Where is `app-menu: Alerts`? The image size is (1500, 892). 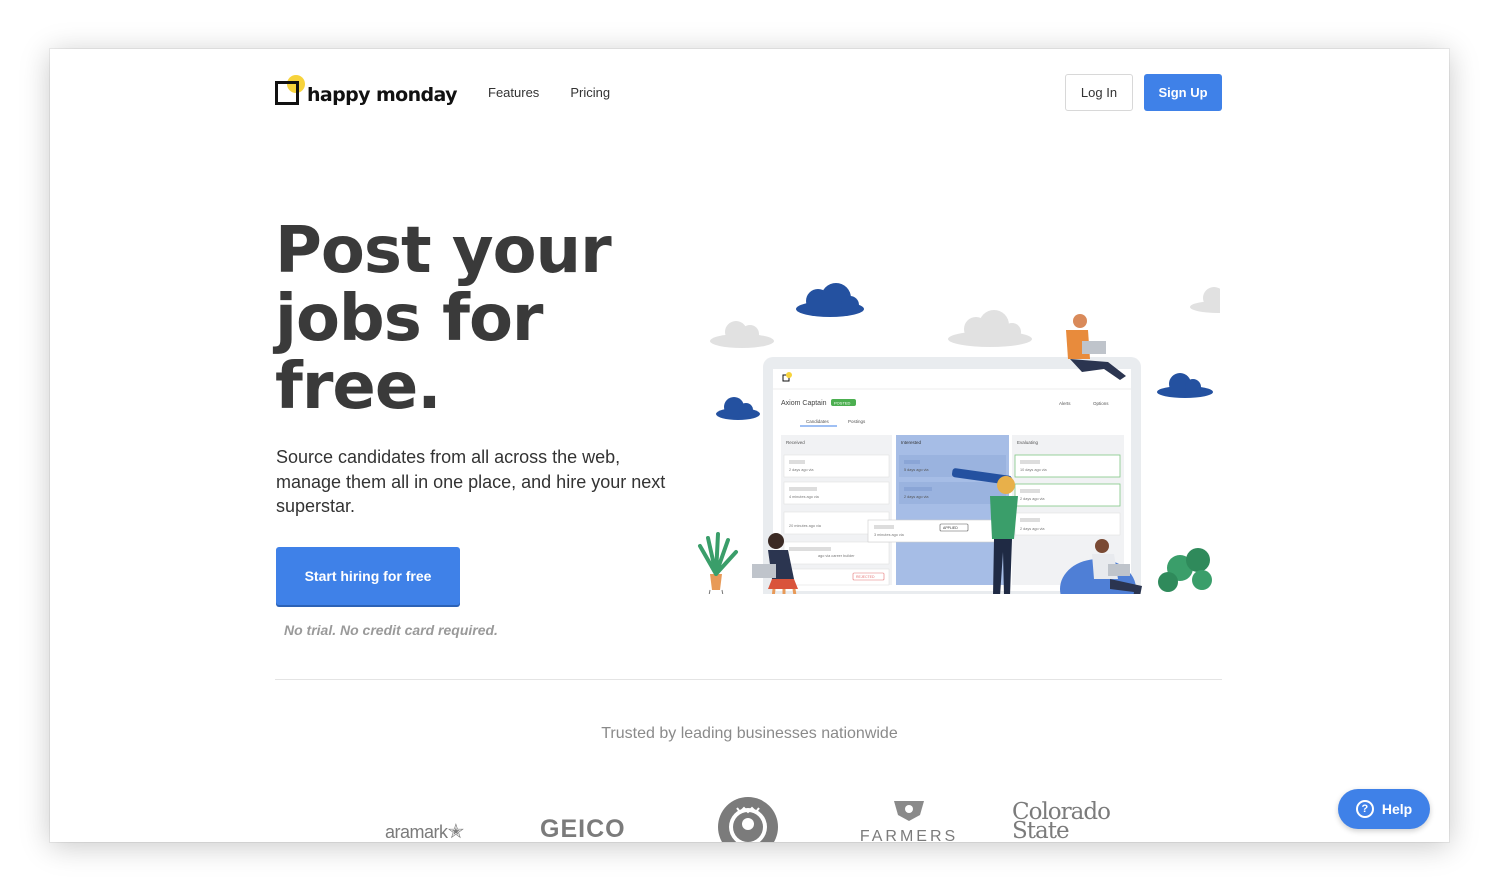
app-menu: Alerts is located at coordinates (1065, 403).